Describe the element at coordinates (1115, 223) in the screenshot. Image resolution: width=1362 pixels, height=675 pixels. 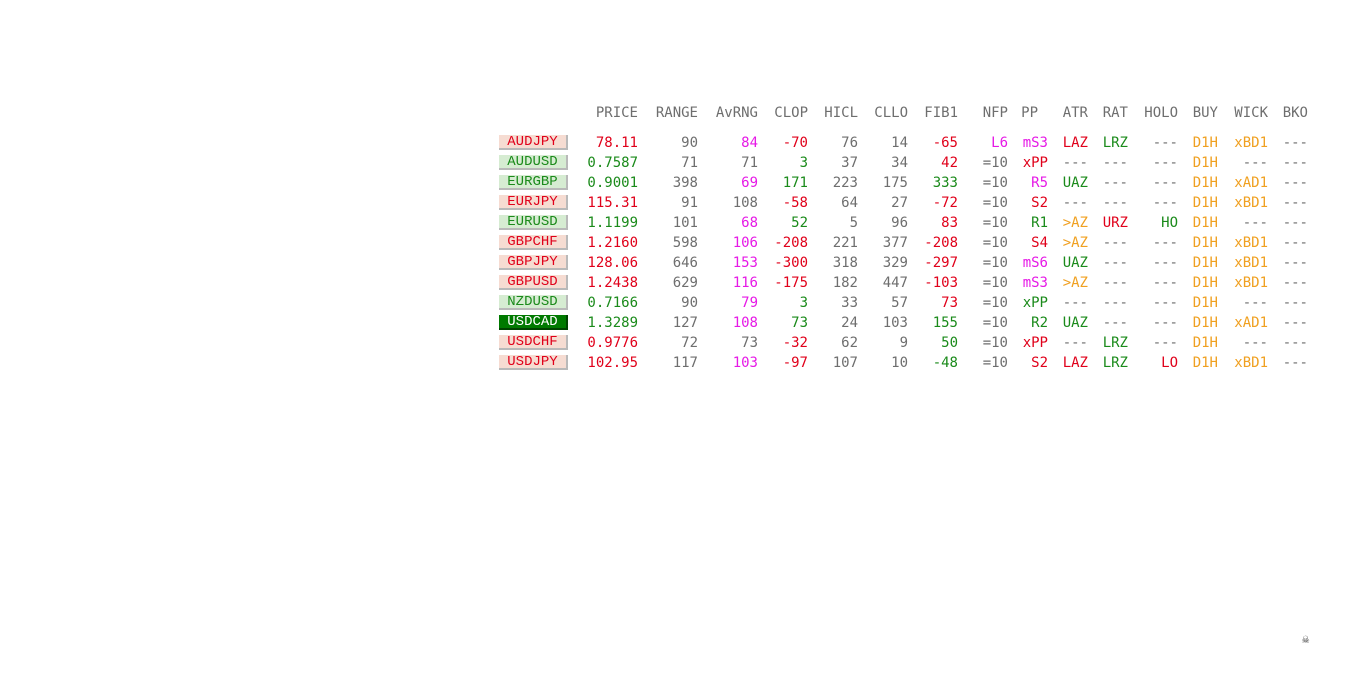
I see `cell-rat: URZ` at that location.